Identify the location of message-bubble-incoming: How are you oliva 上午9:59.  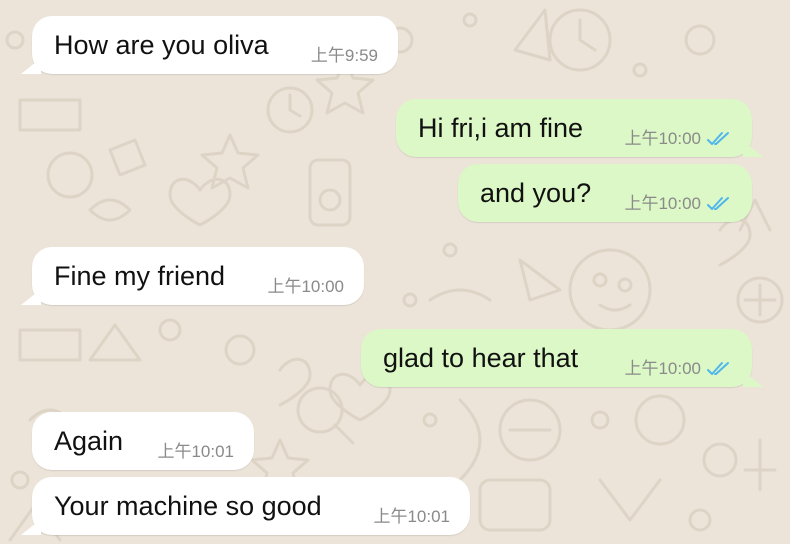
(209, 45).